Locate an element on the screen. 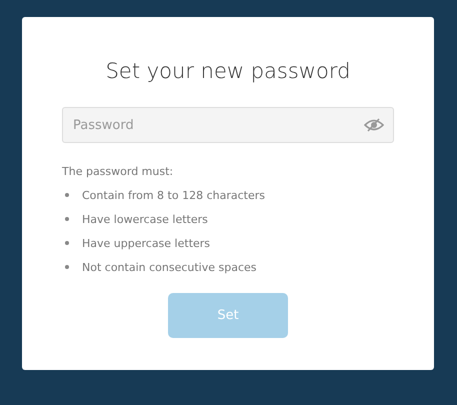 The image size is (457, 405). password-field: Password is located at coordinates (228, 125).